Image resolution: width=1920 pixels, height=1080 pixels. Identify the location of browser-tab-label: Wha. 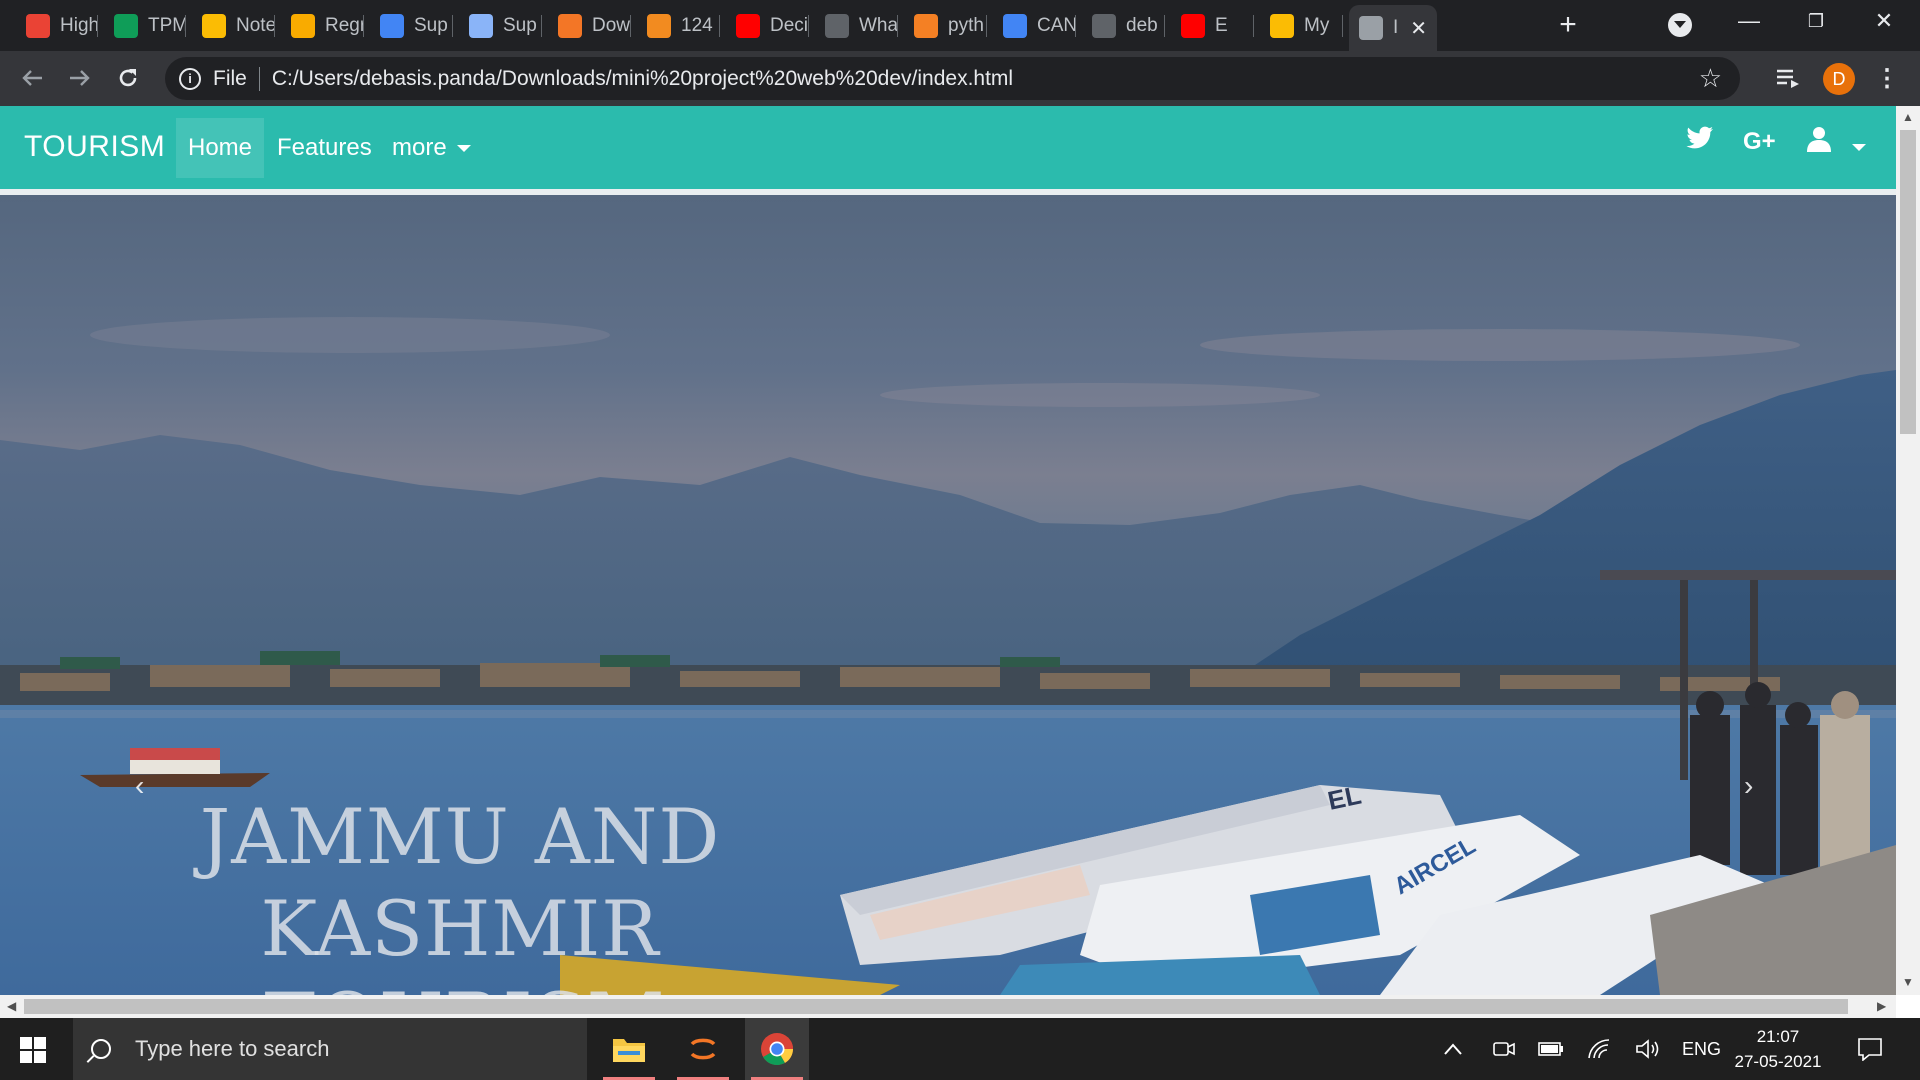
(878, 25).